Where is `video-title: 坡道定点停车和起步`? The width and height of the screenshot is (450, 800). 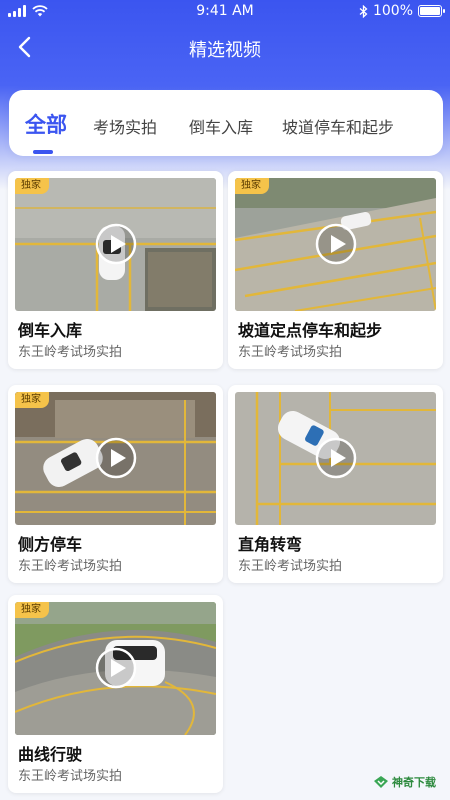 video-title: 坡道定点停车和起步 is located at coordinates (310, 330).